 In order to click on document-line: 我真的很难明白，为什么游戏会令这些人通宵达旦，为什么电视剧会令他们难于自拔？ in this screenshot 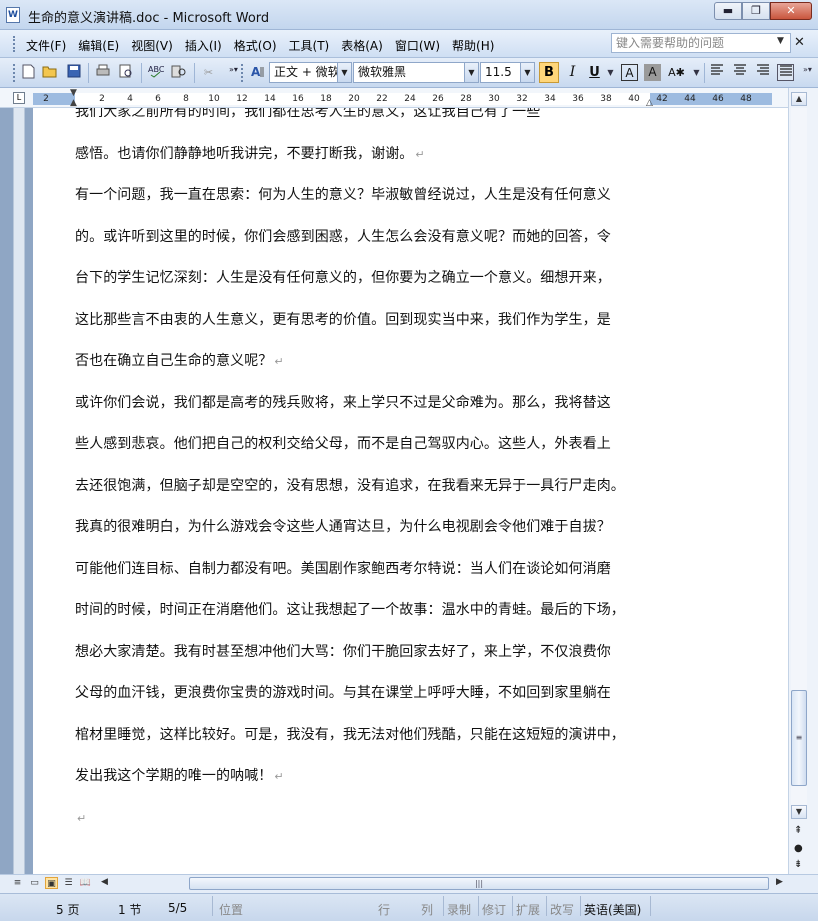, I will do `click(365, 528)`.